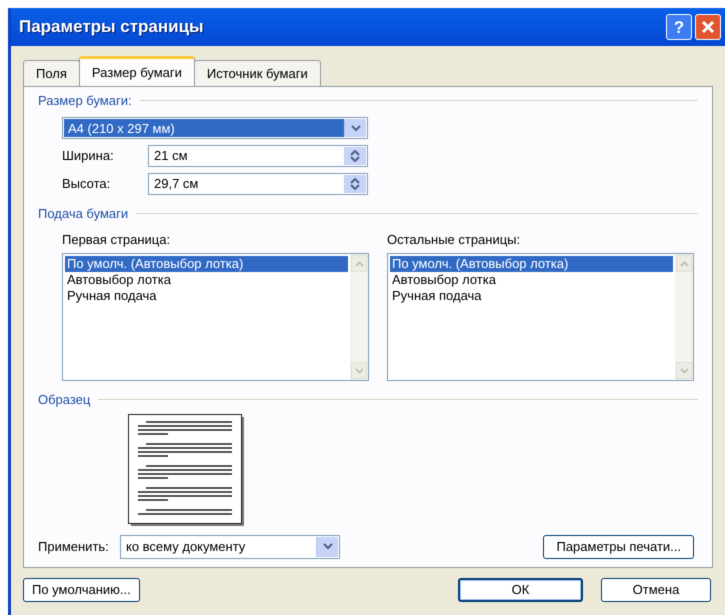  I want to click on window-title: Параметры страницы, so click(111, 27).